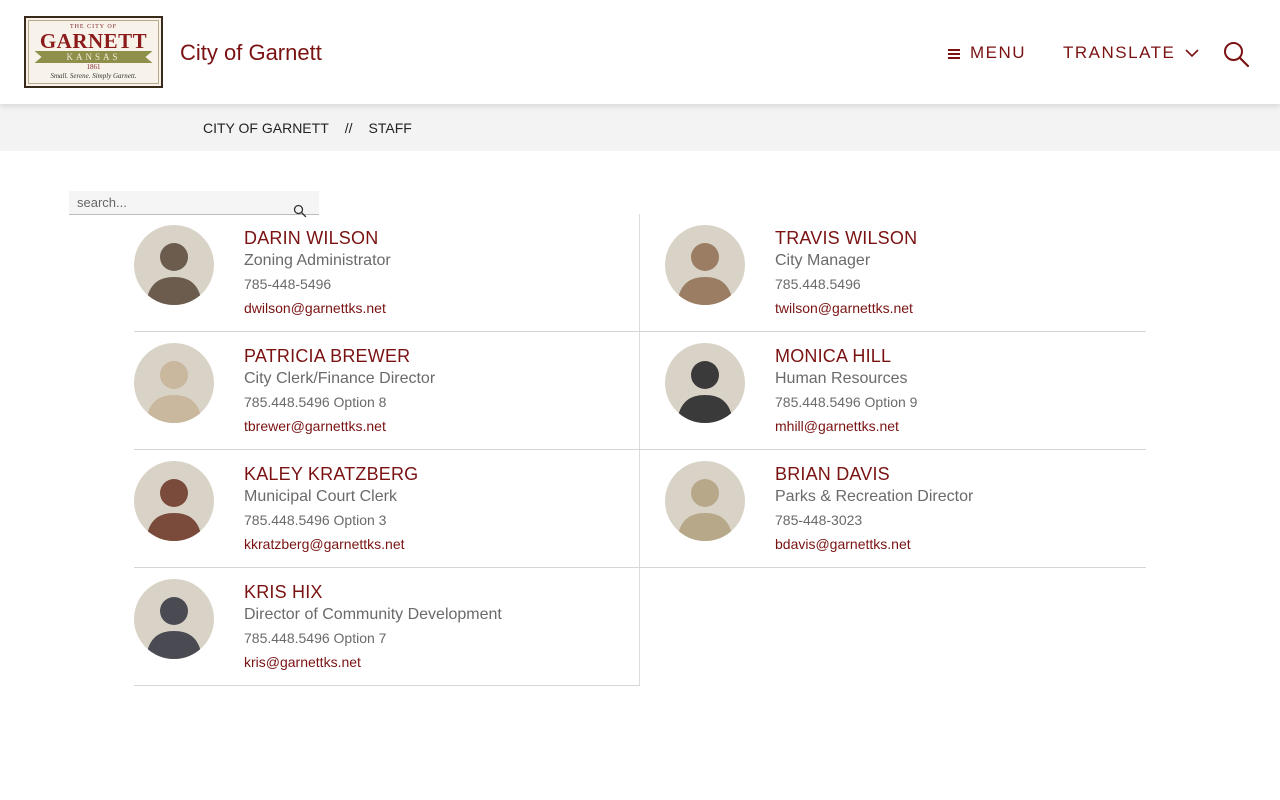 This screenshot has width=1280, height=800. What do you see at coordinates (954, 53) in the screenshot?
I see `hamburger-icon` at bounding box center [954, 53].